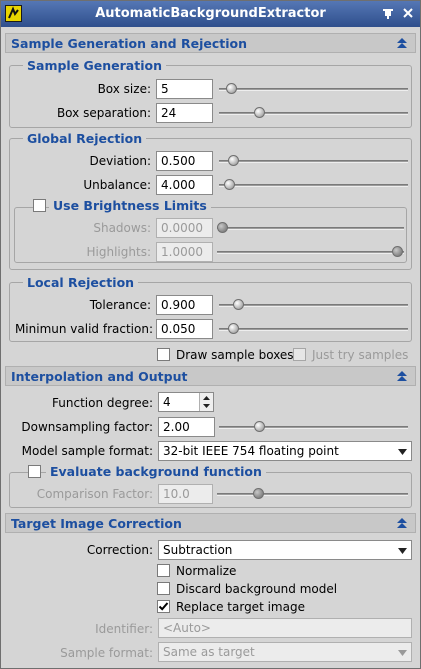 The height and width of the screenshot is (669, 421). Describe the element at coordinates (251, 451) in the screenshot. I see `model-format-value: 32-bit IEEE 754 floating point` at that location.